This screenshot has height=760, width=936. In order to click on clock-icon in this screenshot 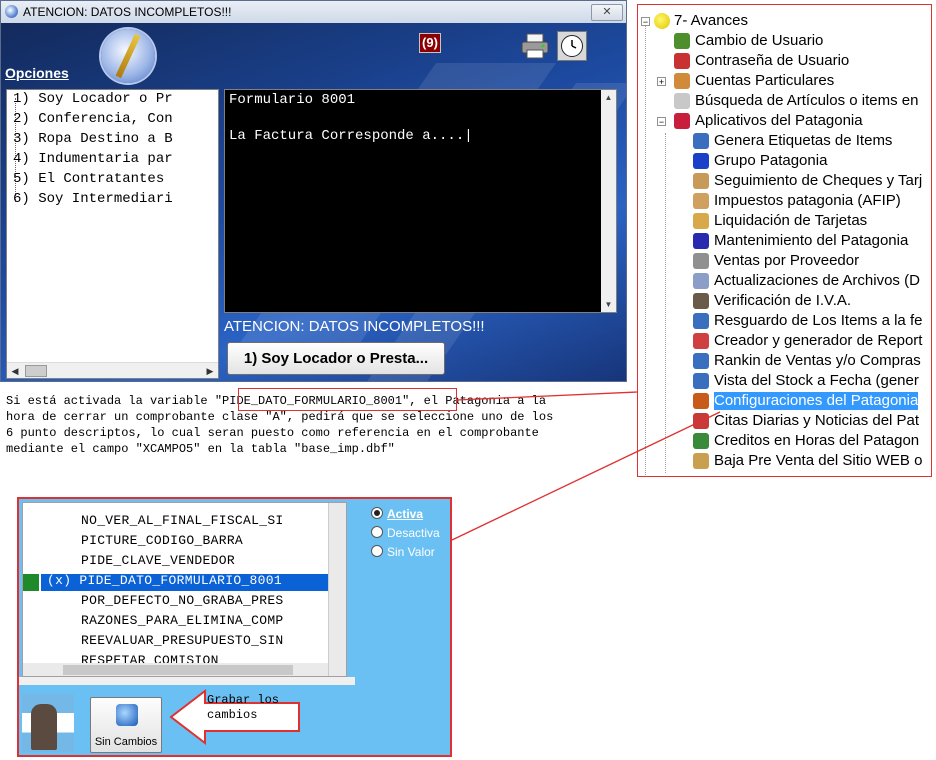, I will do `click(572, 46)`.